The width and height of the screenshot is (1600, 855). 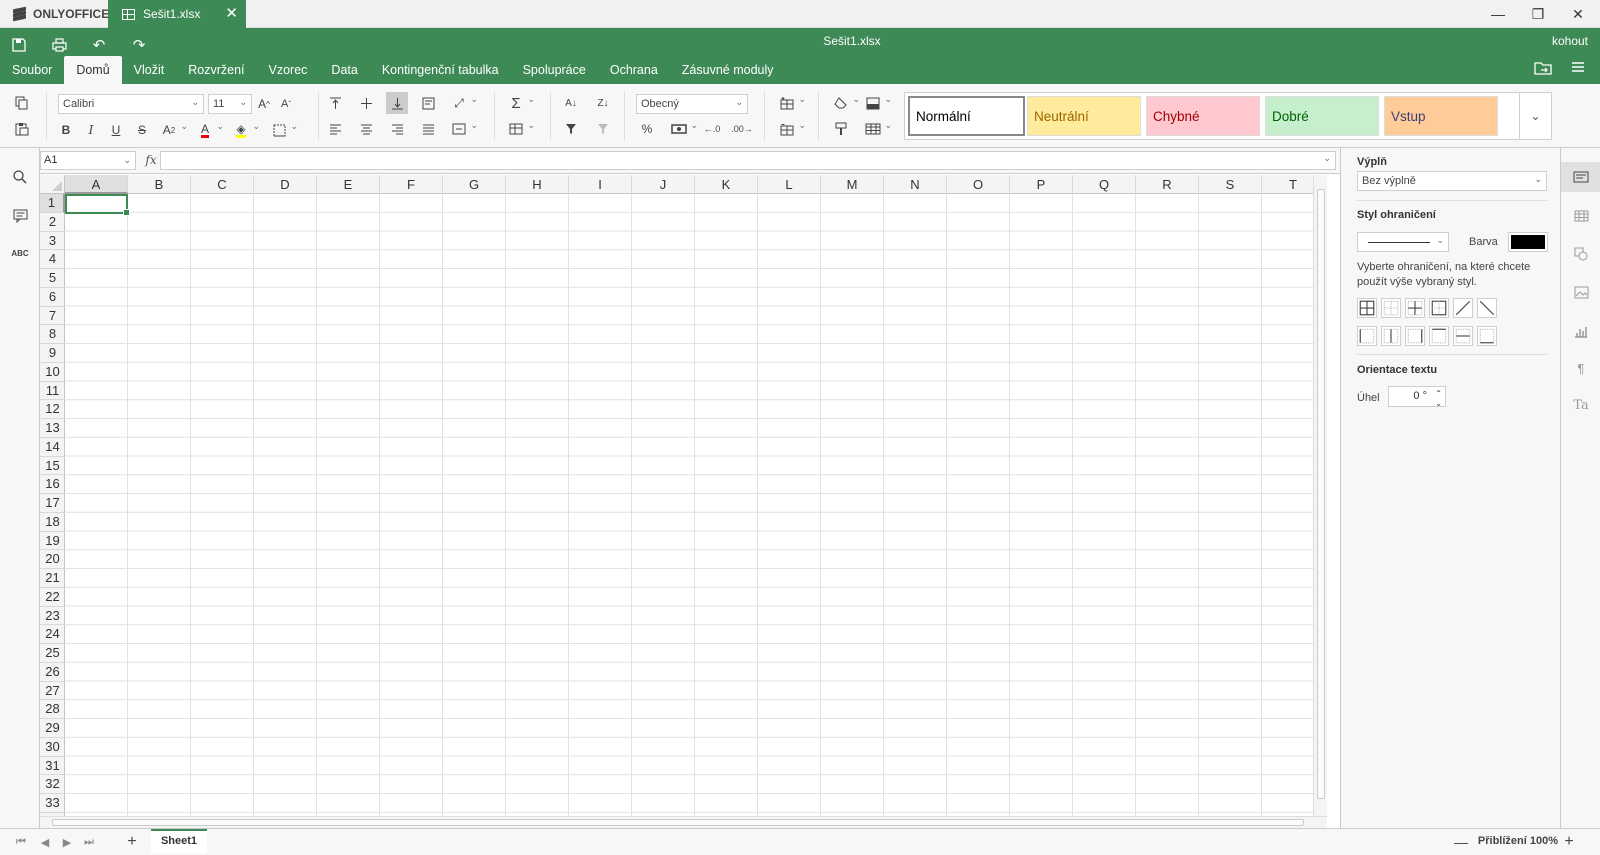 I want to click on column-header: D, so click(x=285, y=184).